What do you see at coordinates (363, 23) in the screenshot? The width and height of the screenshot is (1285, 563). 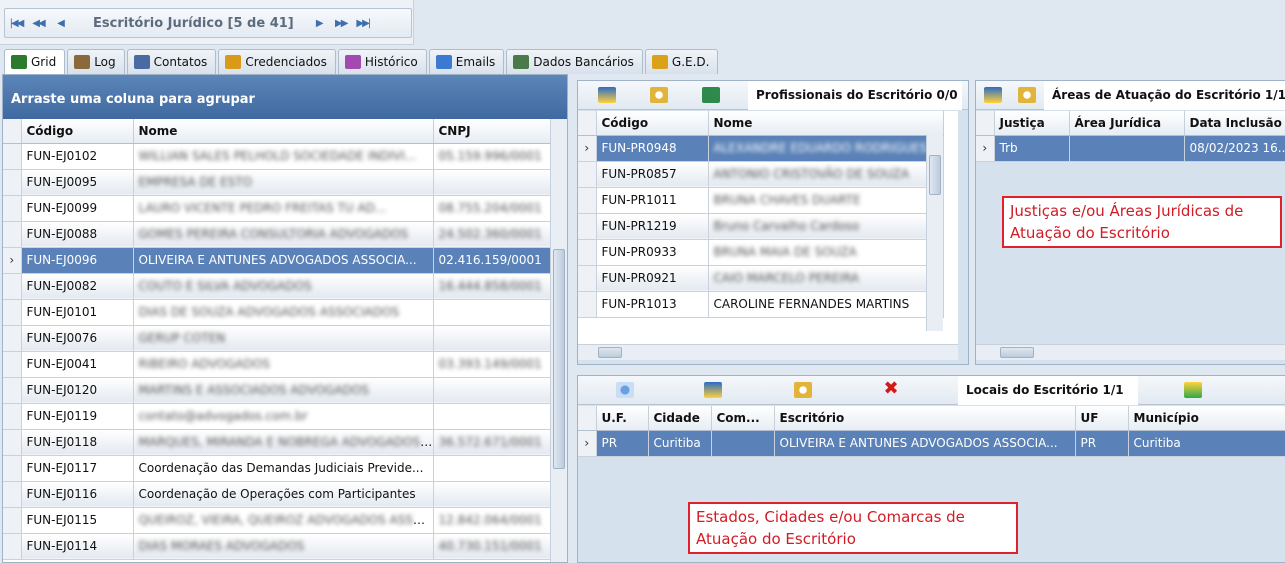 I see `last-record-icon: ▶▶|` at bounding box center [363, 23].